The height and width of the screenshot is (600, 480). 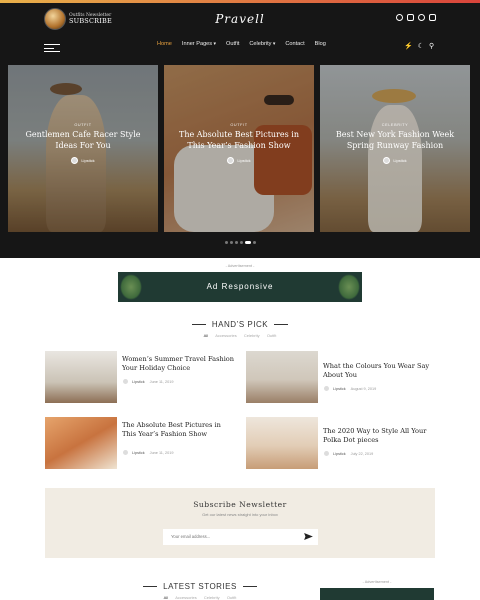 I want to click on search-icon: ⚲, so click(x=431, y=46).